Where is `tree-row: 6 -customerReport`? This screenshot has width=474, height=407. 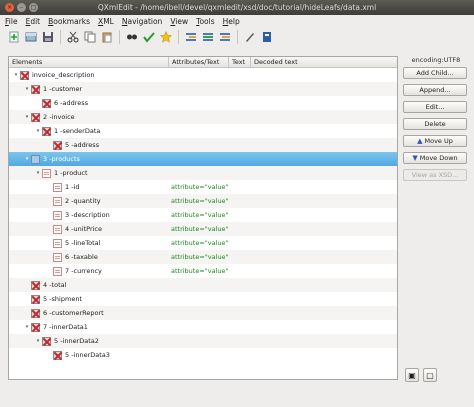 tree-row: 6 -customerReport is located at coordinates (203, 313).